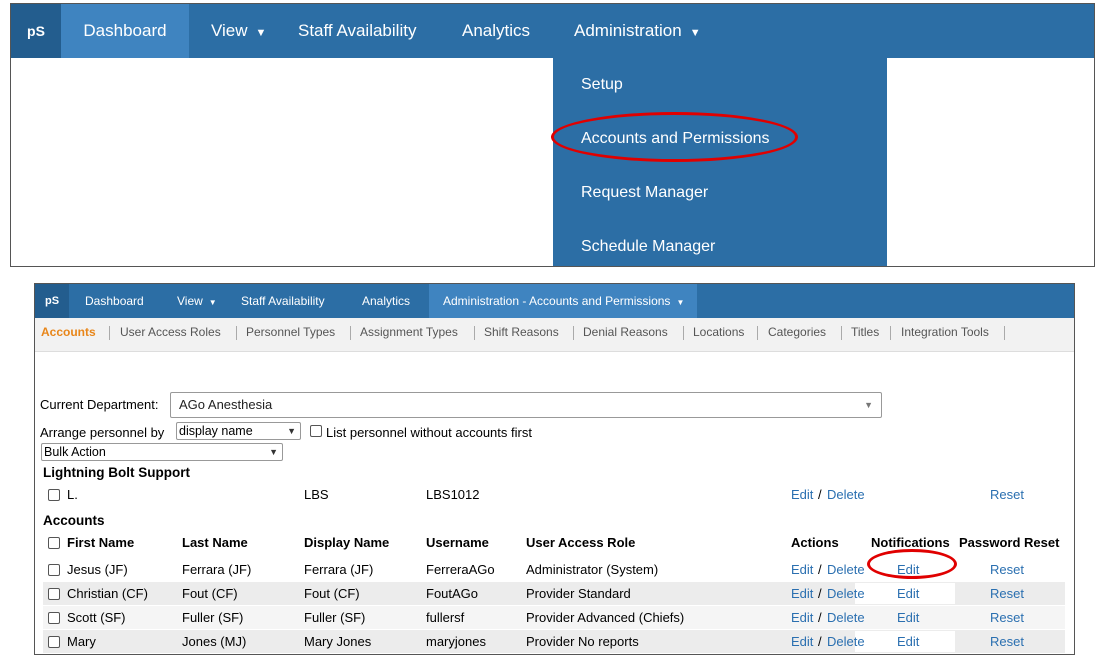 This screenshot has height=669, width=1104. Describe the element at coordinates (238, 431) in the screenshot. I see `arrange-personnel-select: display name ▼` at that location.